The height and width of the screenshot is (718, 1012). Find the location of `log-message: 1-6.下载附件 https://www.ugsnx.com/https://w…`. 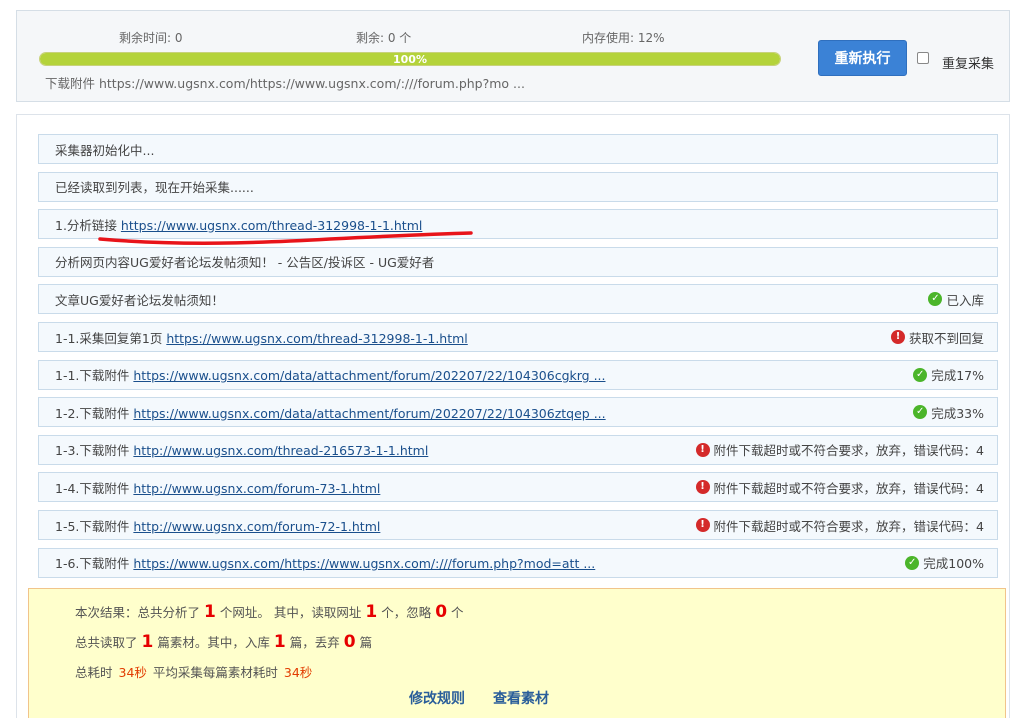

log-message: 1-6.下载附件 https://www.ugsnx.com/https://w… is located at coordinates (475, 562).